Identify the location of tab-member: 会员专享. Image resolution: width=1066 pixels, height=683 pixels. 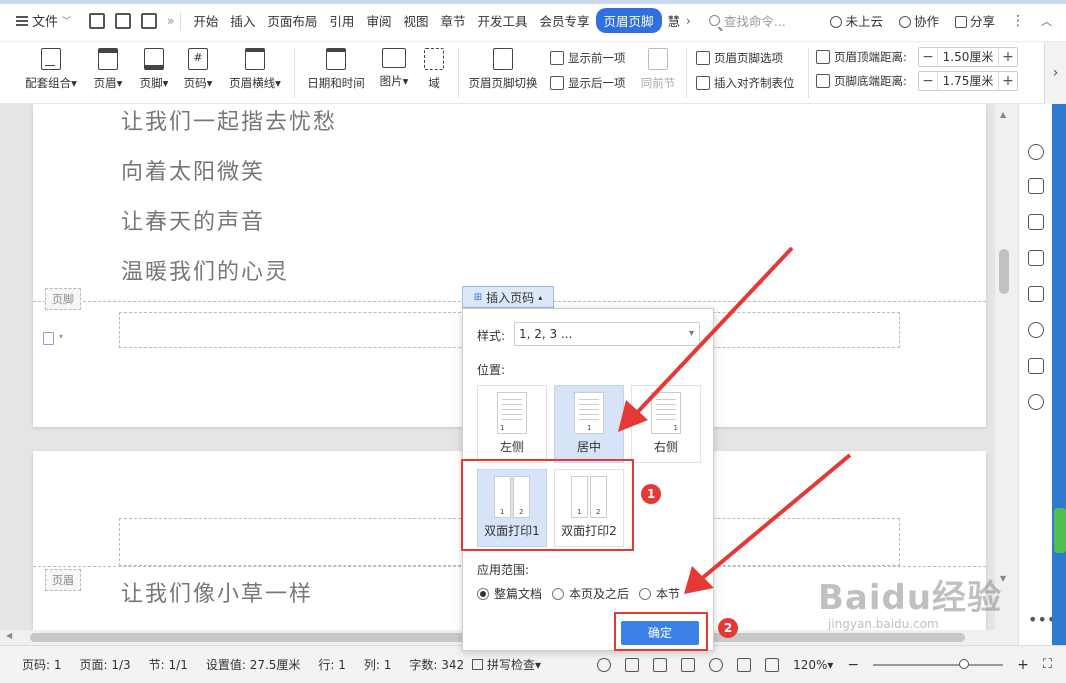
(565, 20).